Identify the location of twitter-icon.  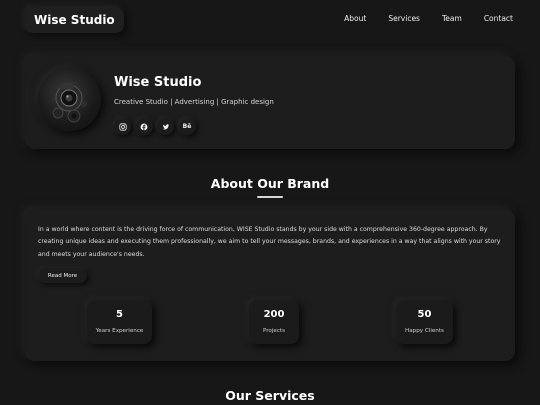
(165, 126).